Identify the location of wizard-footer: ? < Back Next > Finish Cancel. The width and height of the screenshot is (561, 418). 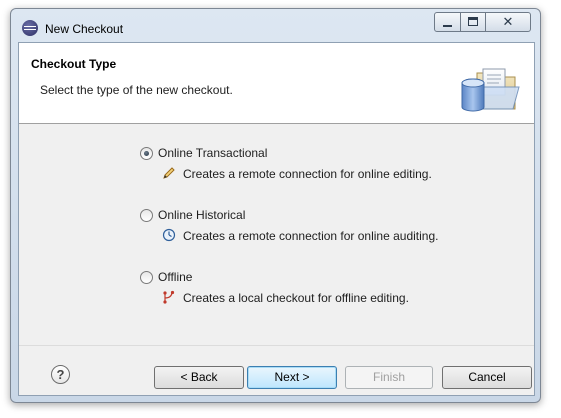
(276, 370).